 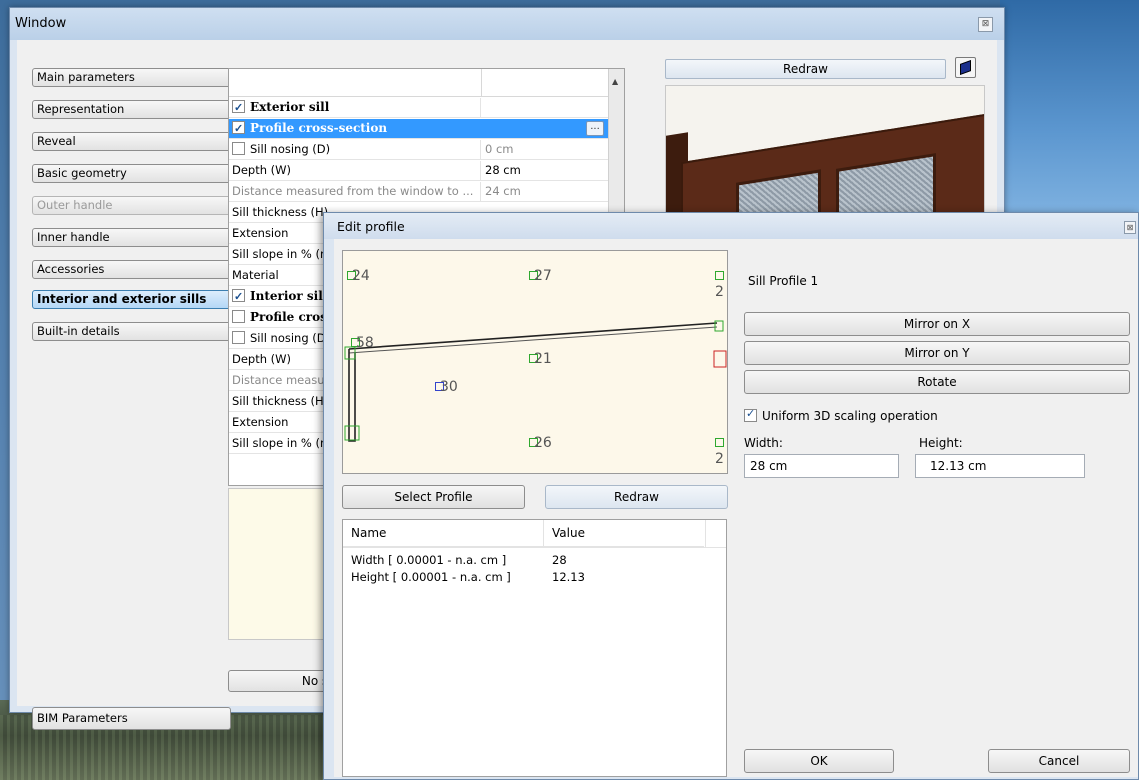 I want to click on exterior-sill-checkbox, so click(x=238, y=107).